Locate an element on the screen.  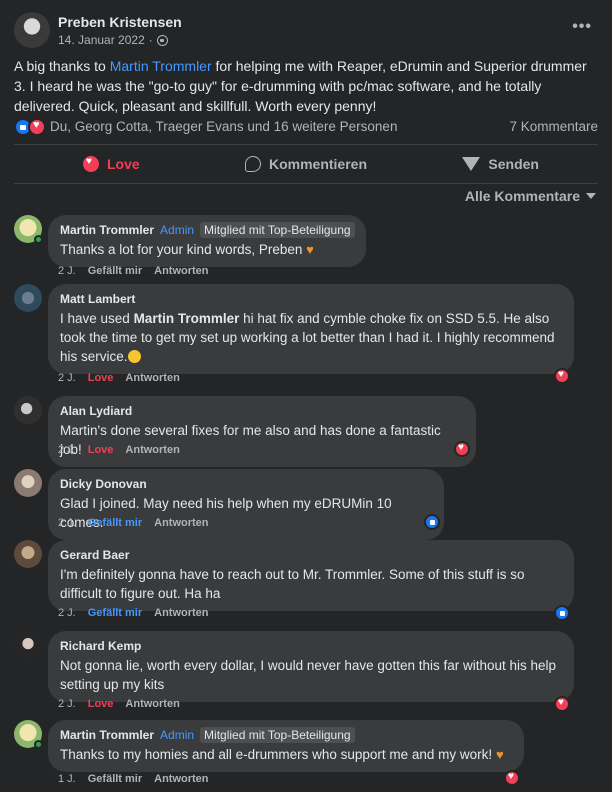
reaction-icons is located at coordinates (31, 127).